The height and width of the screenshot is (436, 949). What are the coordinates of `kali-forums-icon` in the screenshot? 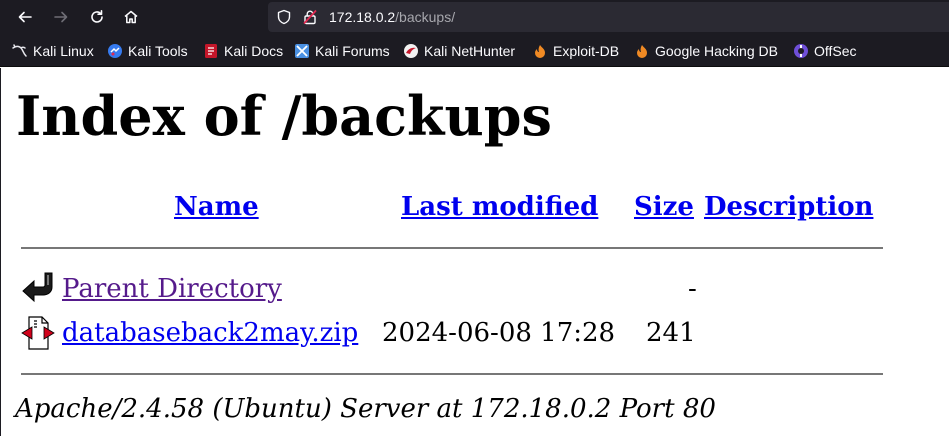 It's located at (302, 51).